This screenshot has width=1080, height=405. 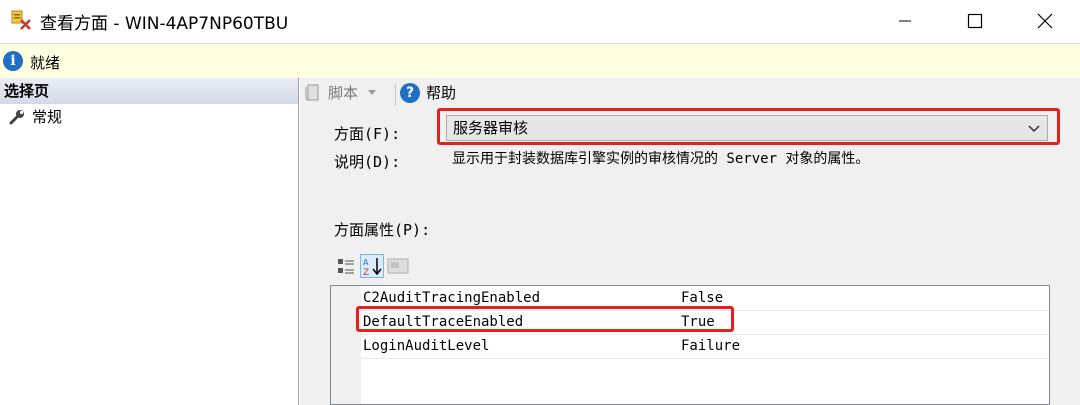 I want to click on svg-text: A, so click(x=366, y=262).